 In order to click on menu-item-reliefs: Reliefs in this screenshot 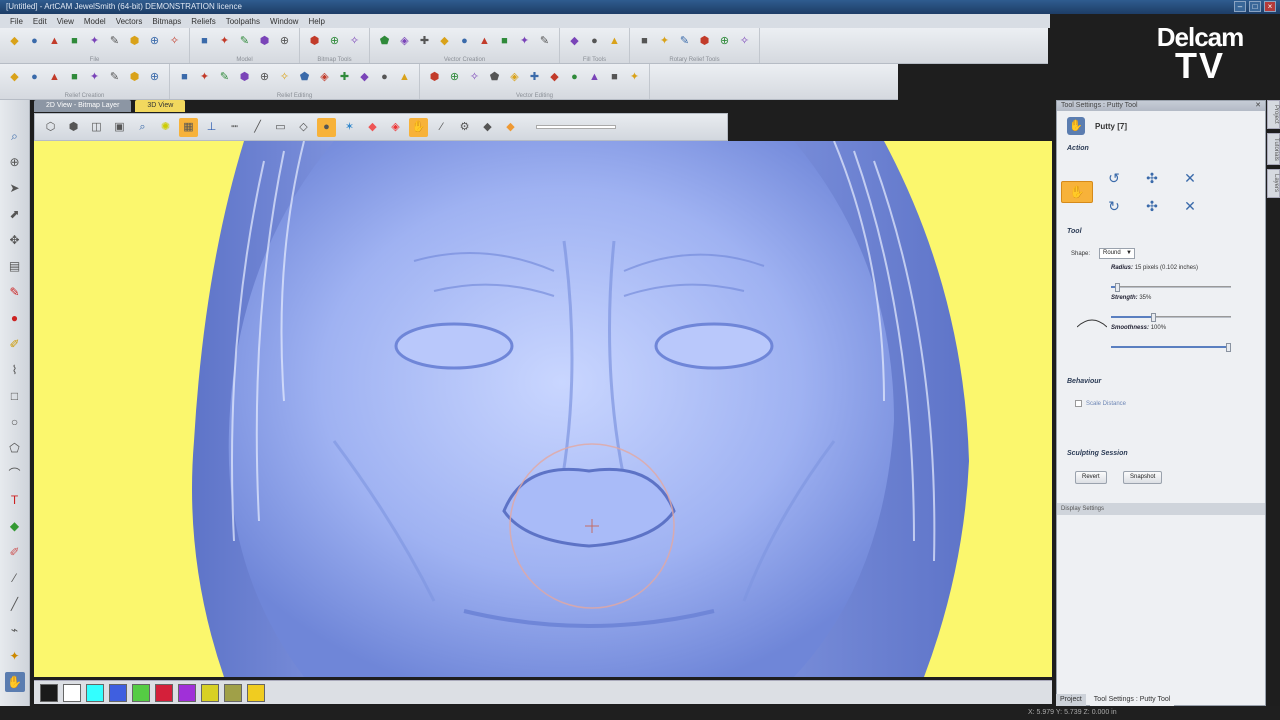, I will do `click(203, 21)`.